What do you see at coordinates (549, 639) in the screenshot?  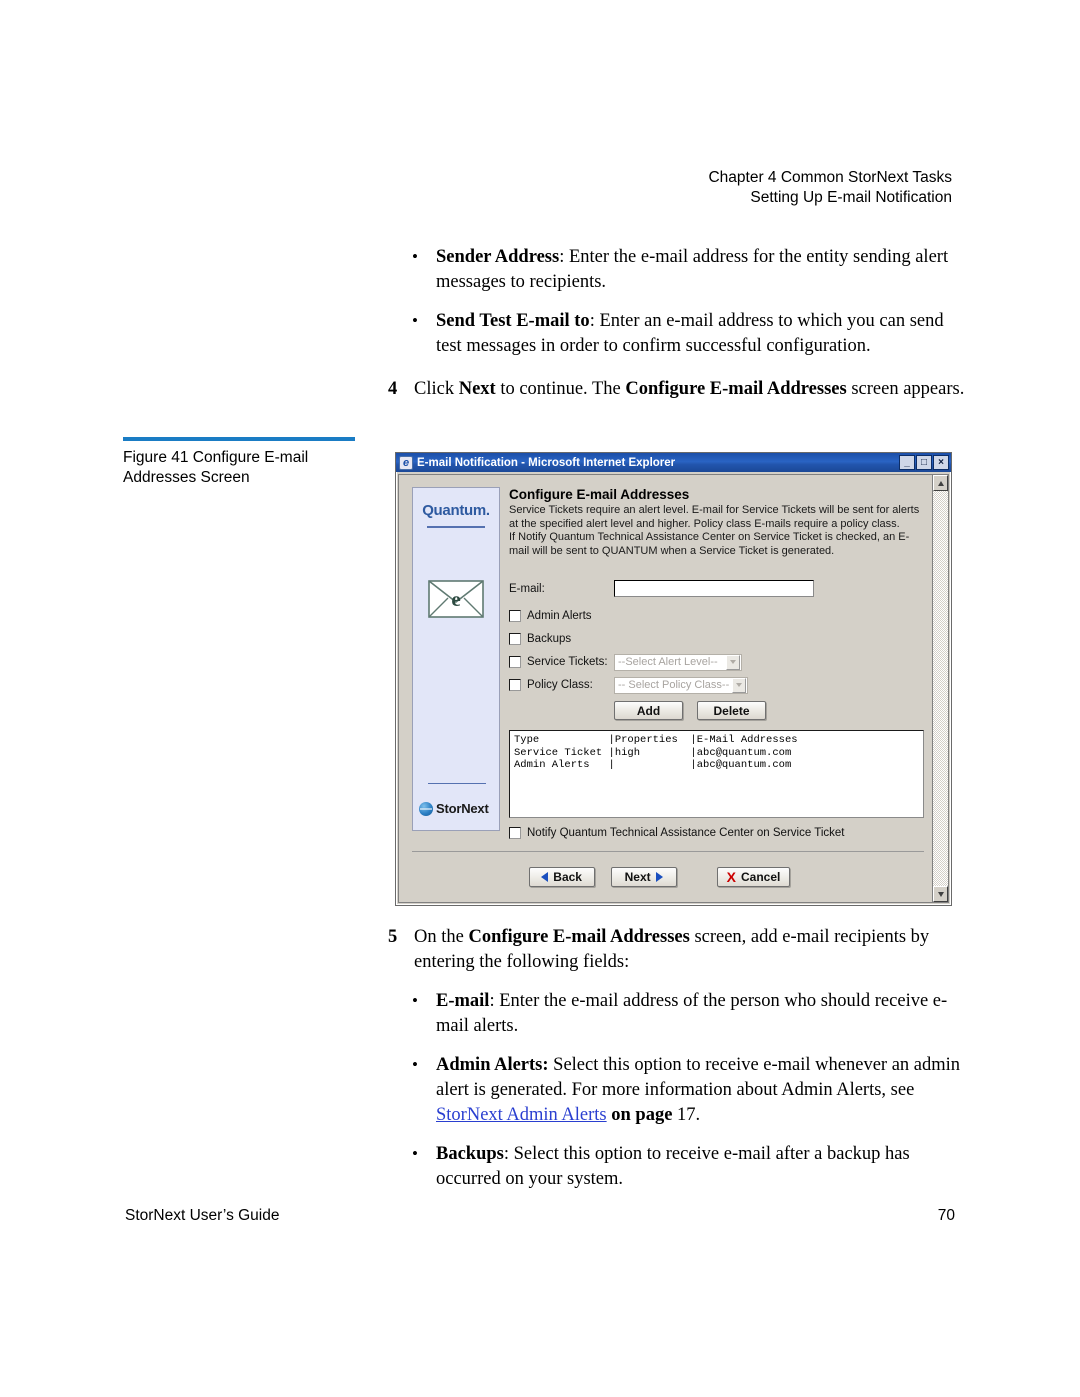 I see `backups-label: Backups` at bounding box center [549, 639].